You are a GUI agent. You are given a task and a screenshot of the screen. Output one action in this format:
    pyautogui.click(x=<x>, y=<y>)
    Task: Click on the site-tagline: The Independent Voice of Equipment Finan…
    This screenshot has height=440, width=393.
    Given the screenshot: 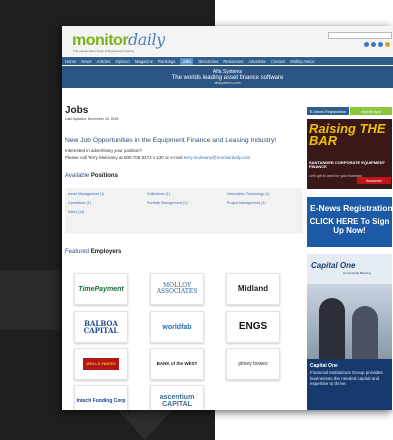 What is the action you would take?
    pyautogui.click(x=103, y=51)
    